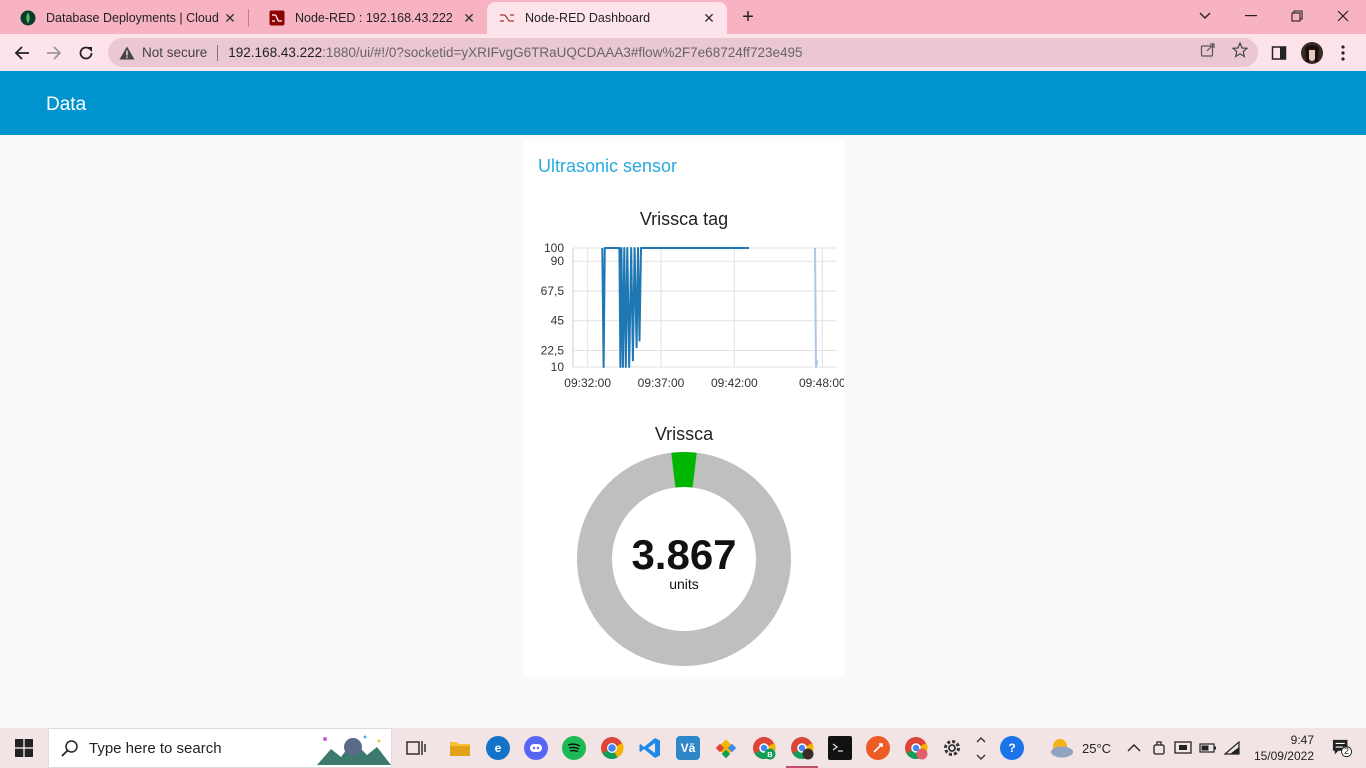 This screenshot has width=1366, height=768. Describe the element at coordinates (354, 750) in the screenshot. I see `search-highlight-icon` at that location.